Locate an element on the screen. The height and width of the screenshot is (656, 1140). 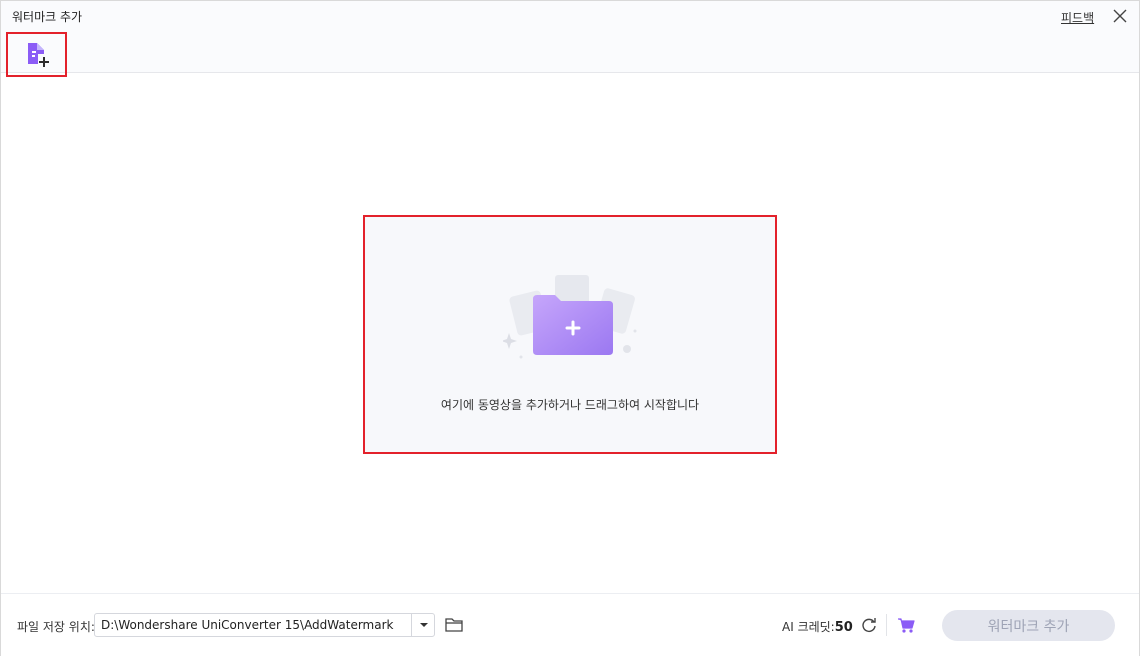
ai-credits-value: 50 is located at coordinates (843, 627).